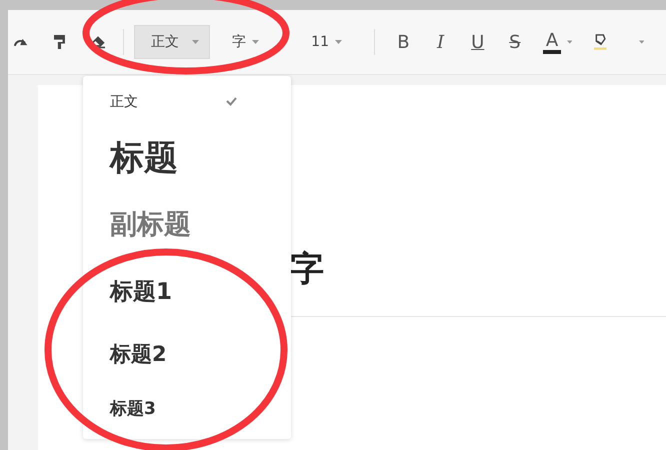 This screenshot has height=450, width=666. Describe the element at coordinates (186, 224) in the screenshot. I see `style-option: 副标题` at that location.